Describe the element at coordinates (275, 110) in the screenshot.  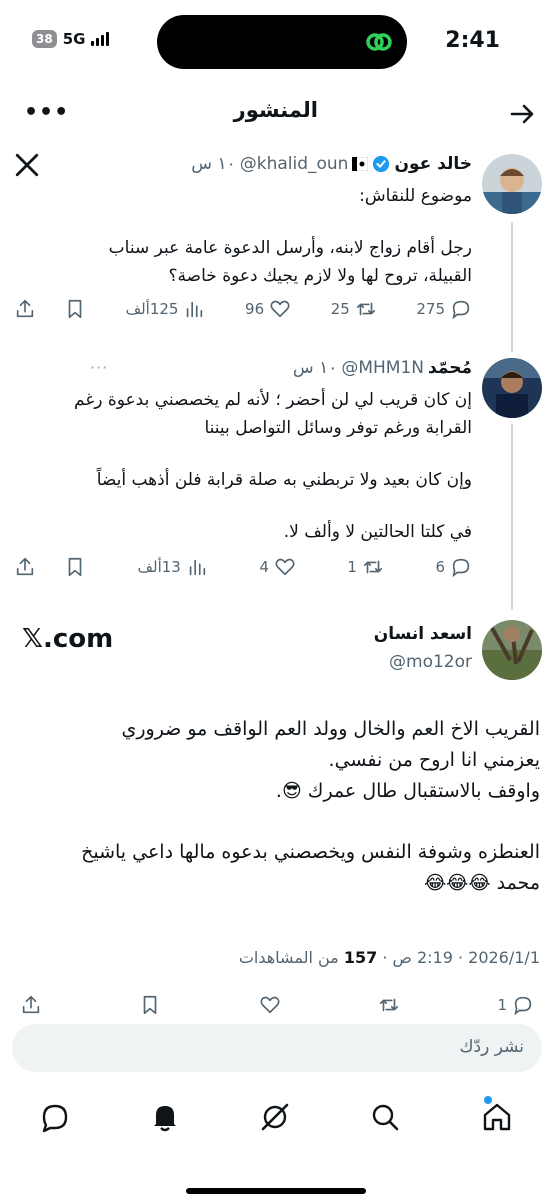
I see `page-title: المنشور` at that location.